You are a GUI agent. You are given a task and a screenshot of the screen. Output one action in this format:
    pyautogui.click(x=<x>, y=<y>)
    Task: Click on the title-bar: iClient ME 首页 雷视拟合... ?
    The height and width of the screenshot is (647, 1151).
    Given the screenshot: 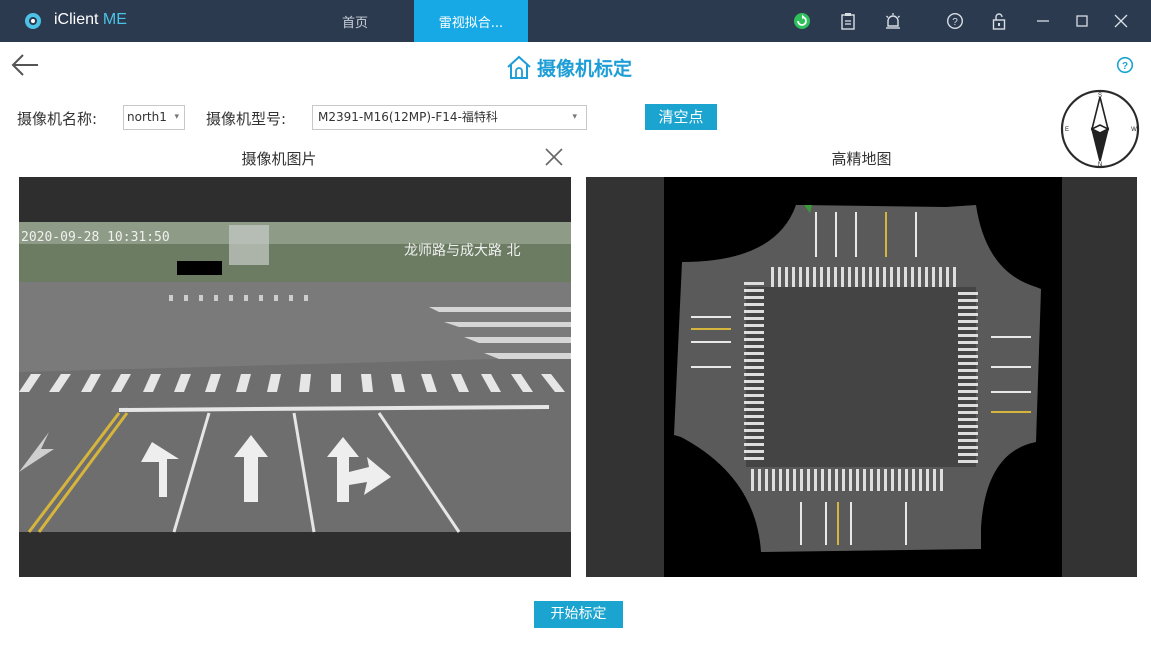 What is the action you would take?
    pyautogui.click(x=575, y=21)
    